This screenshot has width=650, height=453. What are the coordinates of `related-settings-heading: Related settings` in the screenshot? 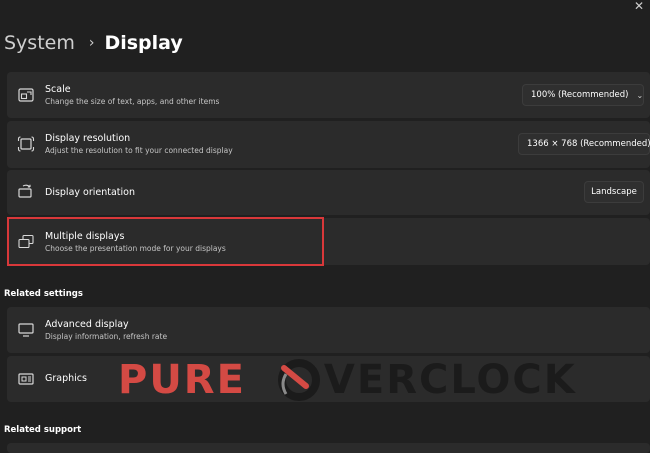 It's located at (43, 294).